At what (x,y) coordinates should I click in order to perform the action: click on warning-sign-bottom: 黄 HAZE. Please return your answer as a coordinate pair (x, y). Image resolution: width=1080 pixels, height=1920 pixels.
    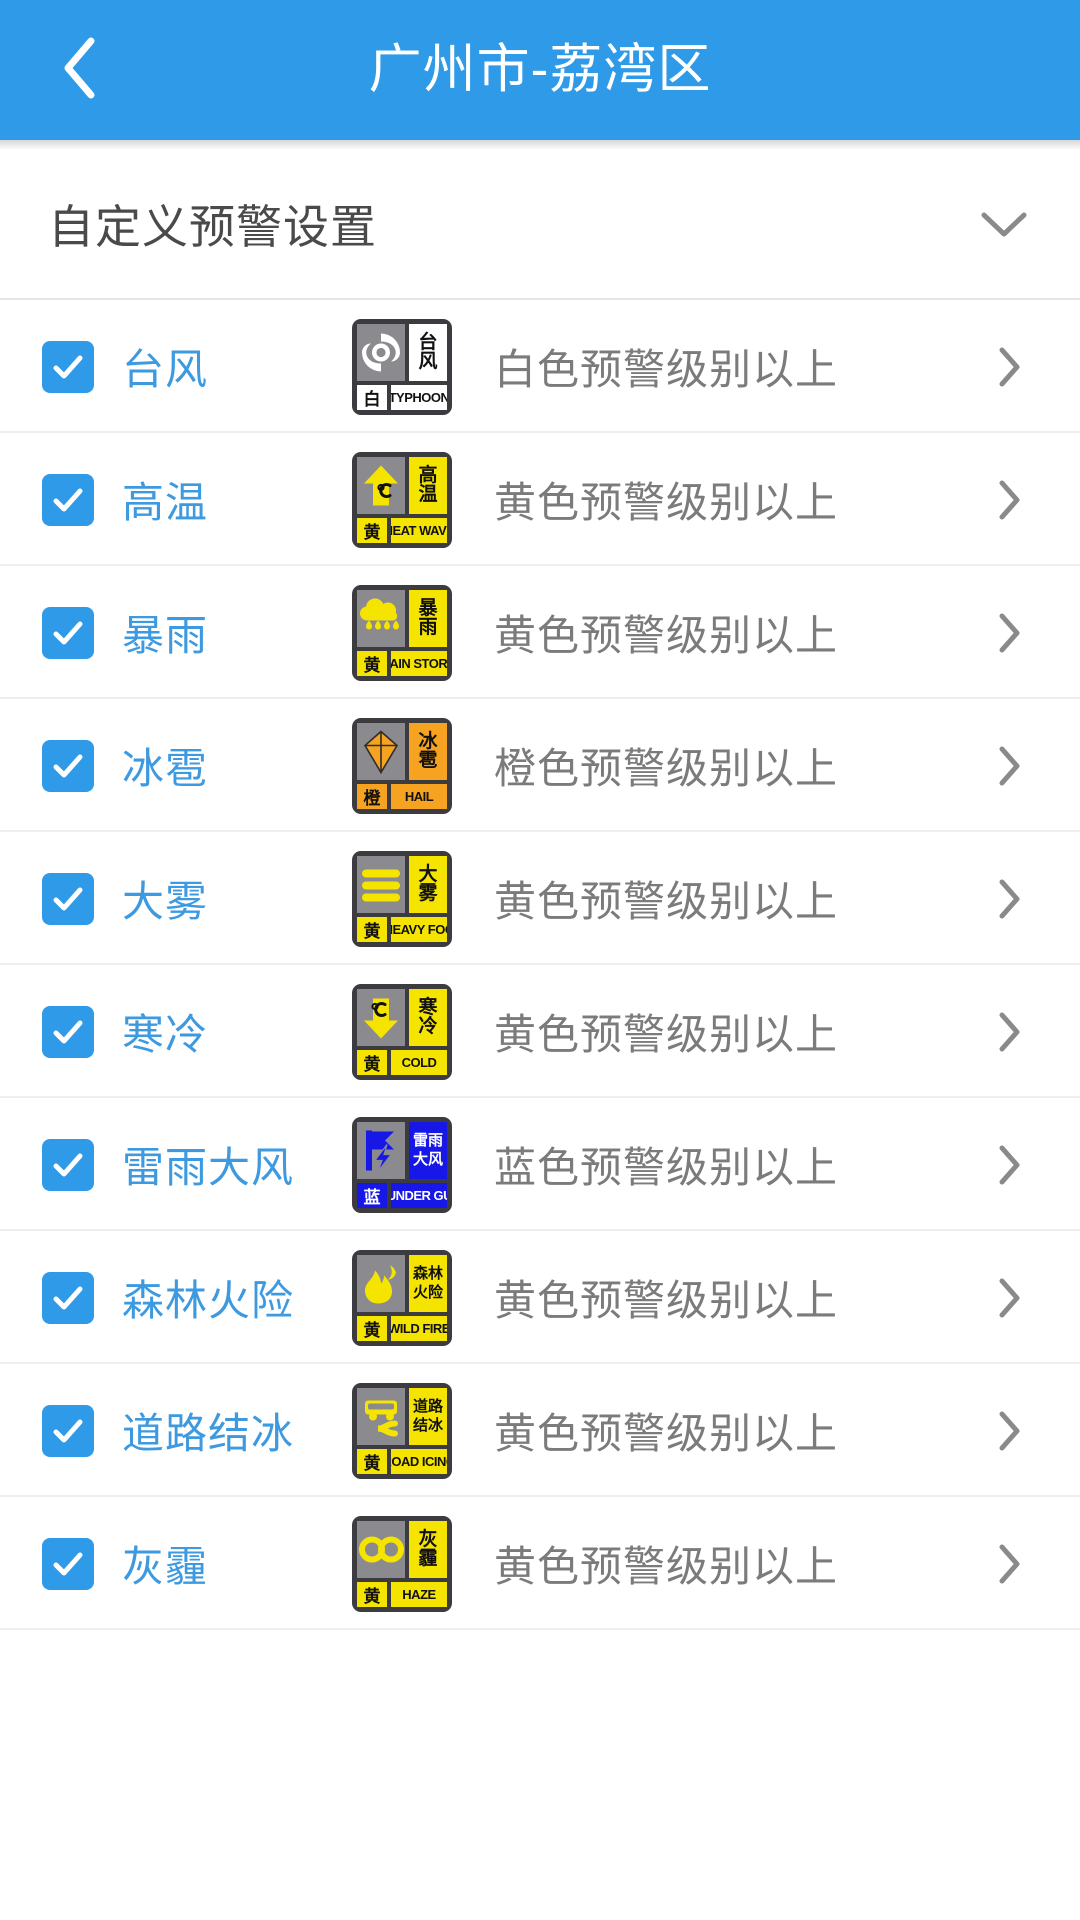
    Looking at the image, I should click on (402, 1594).